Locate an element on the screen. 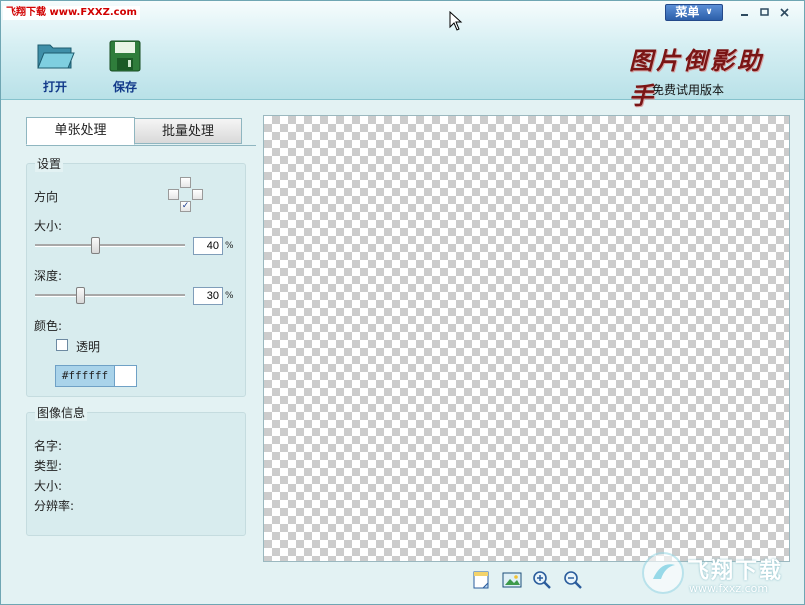 The width and height of the screenshot is (805, 605). maximize-icon is located at coordinates (764, 11).